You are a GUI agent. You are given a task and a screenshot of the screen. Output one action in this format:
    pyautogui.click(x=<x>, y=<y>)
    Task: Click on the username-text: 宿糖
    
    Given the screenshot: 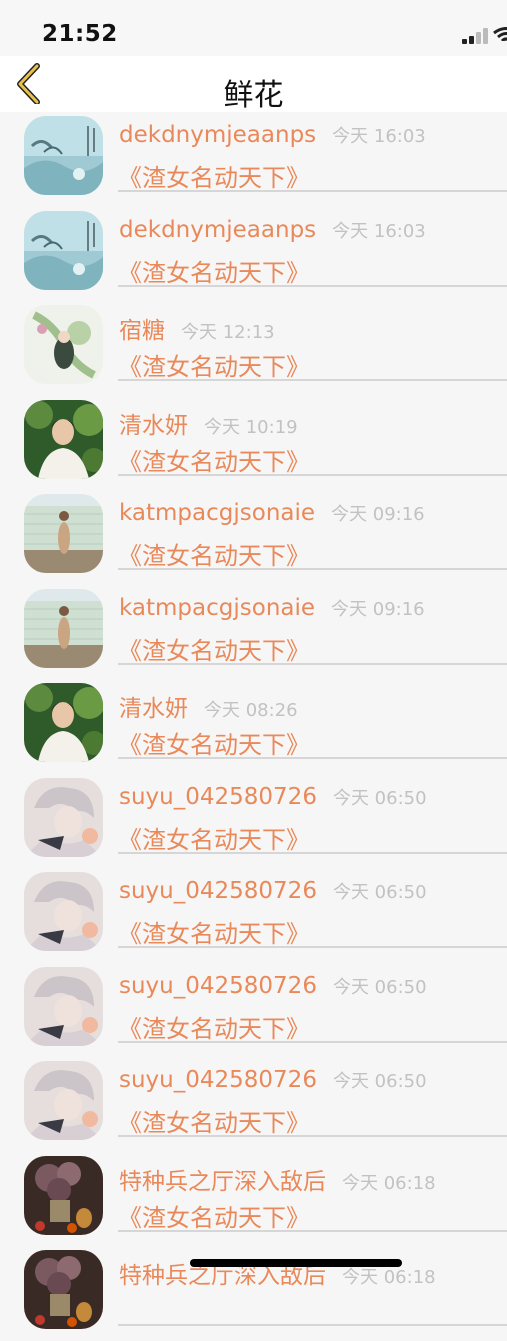 What is the action you would take?
    pyautogui.click(x=142, y=331)
    